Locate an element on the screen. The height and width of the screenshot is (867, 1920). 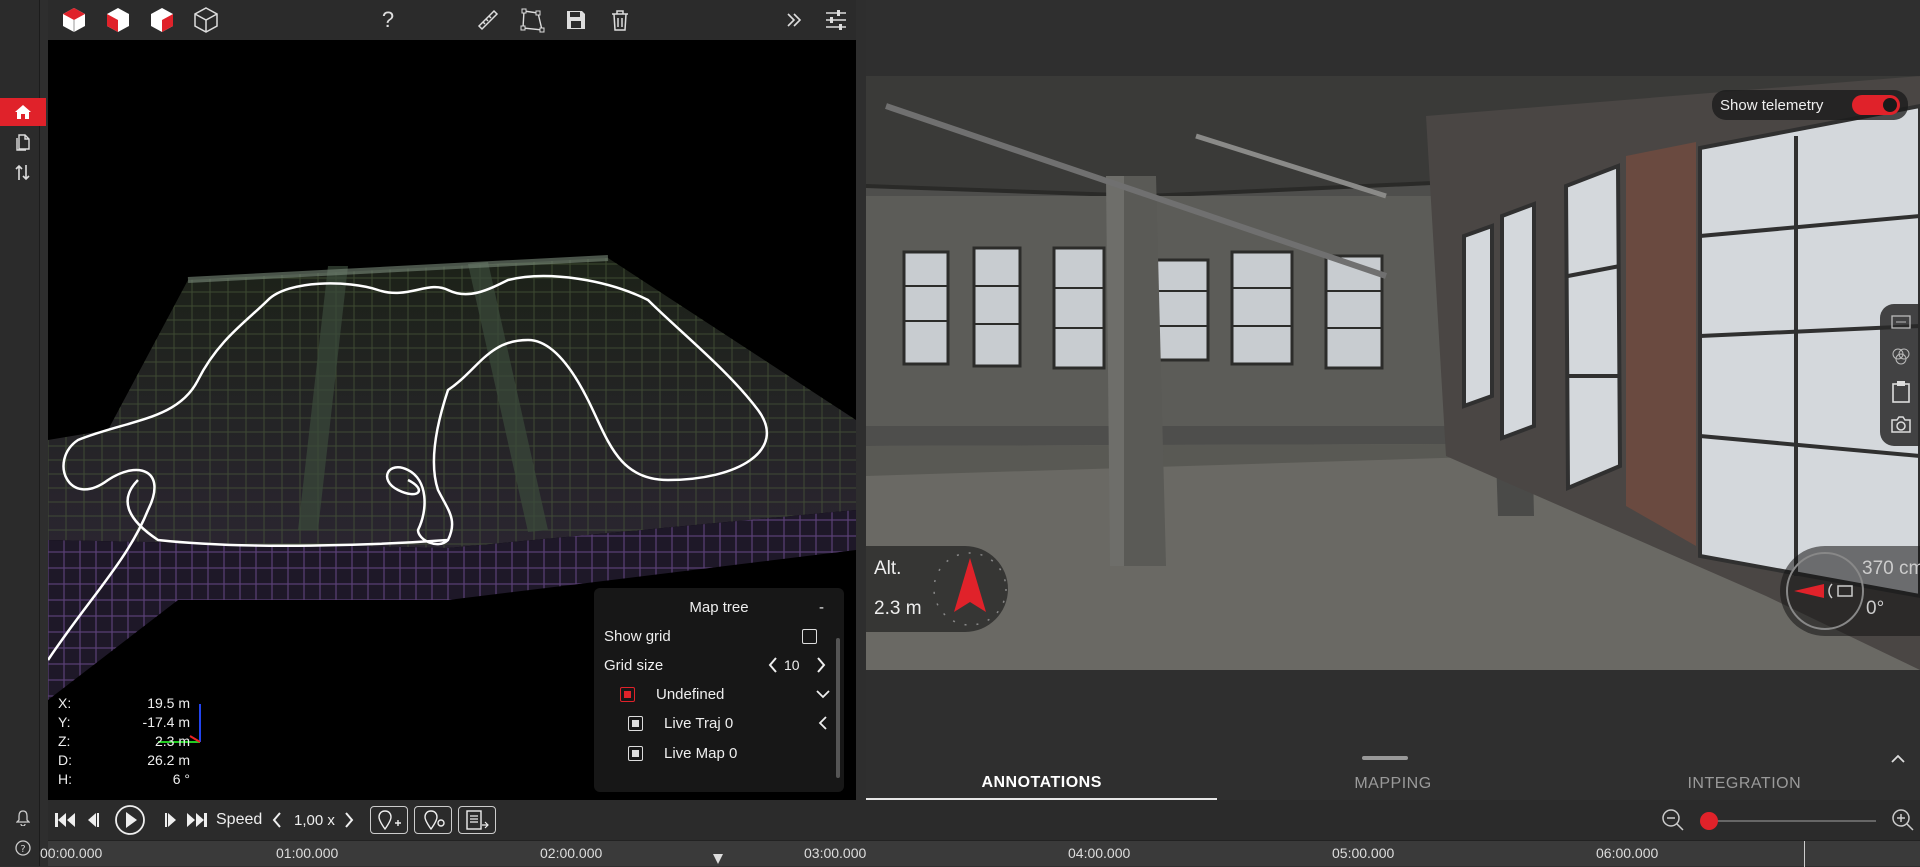
resize-handle is located at coordinates (1385, 758).